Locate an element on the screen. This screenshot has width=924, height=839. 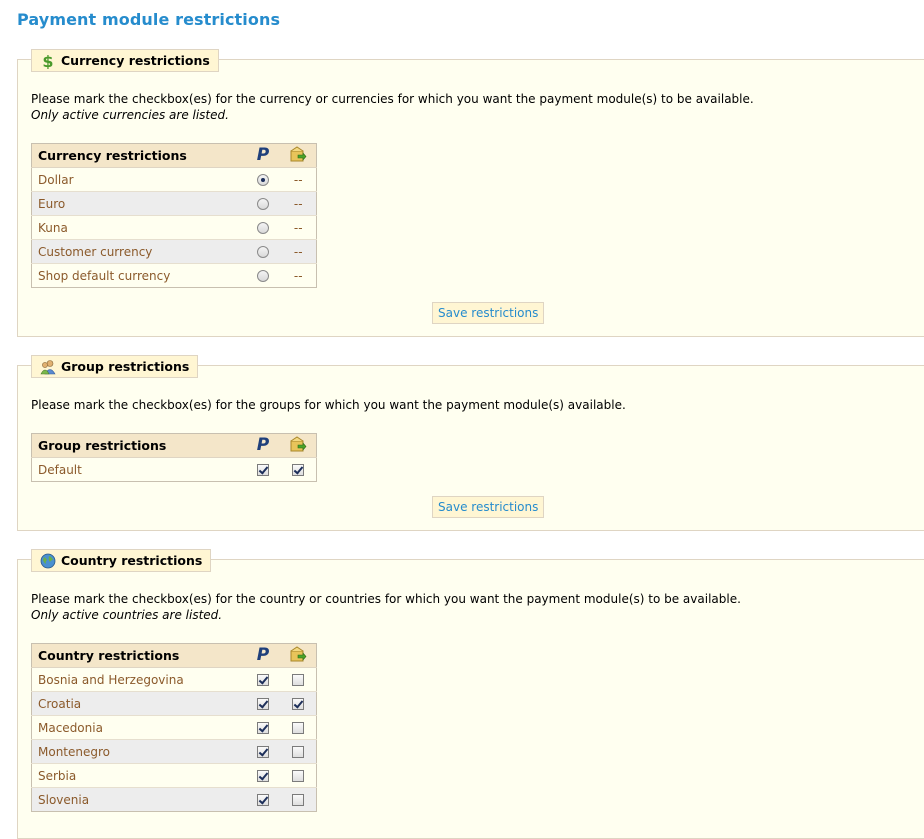
table-row: Slovenia is located at coordinates (174, 799).